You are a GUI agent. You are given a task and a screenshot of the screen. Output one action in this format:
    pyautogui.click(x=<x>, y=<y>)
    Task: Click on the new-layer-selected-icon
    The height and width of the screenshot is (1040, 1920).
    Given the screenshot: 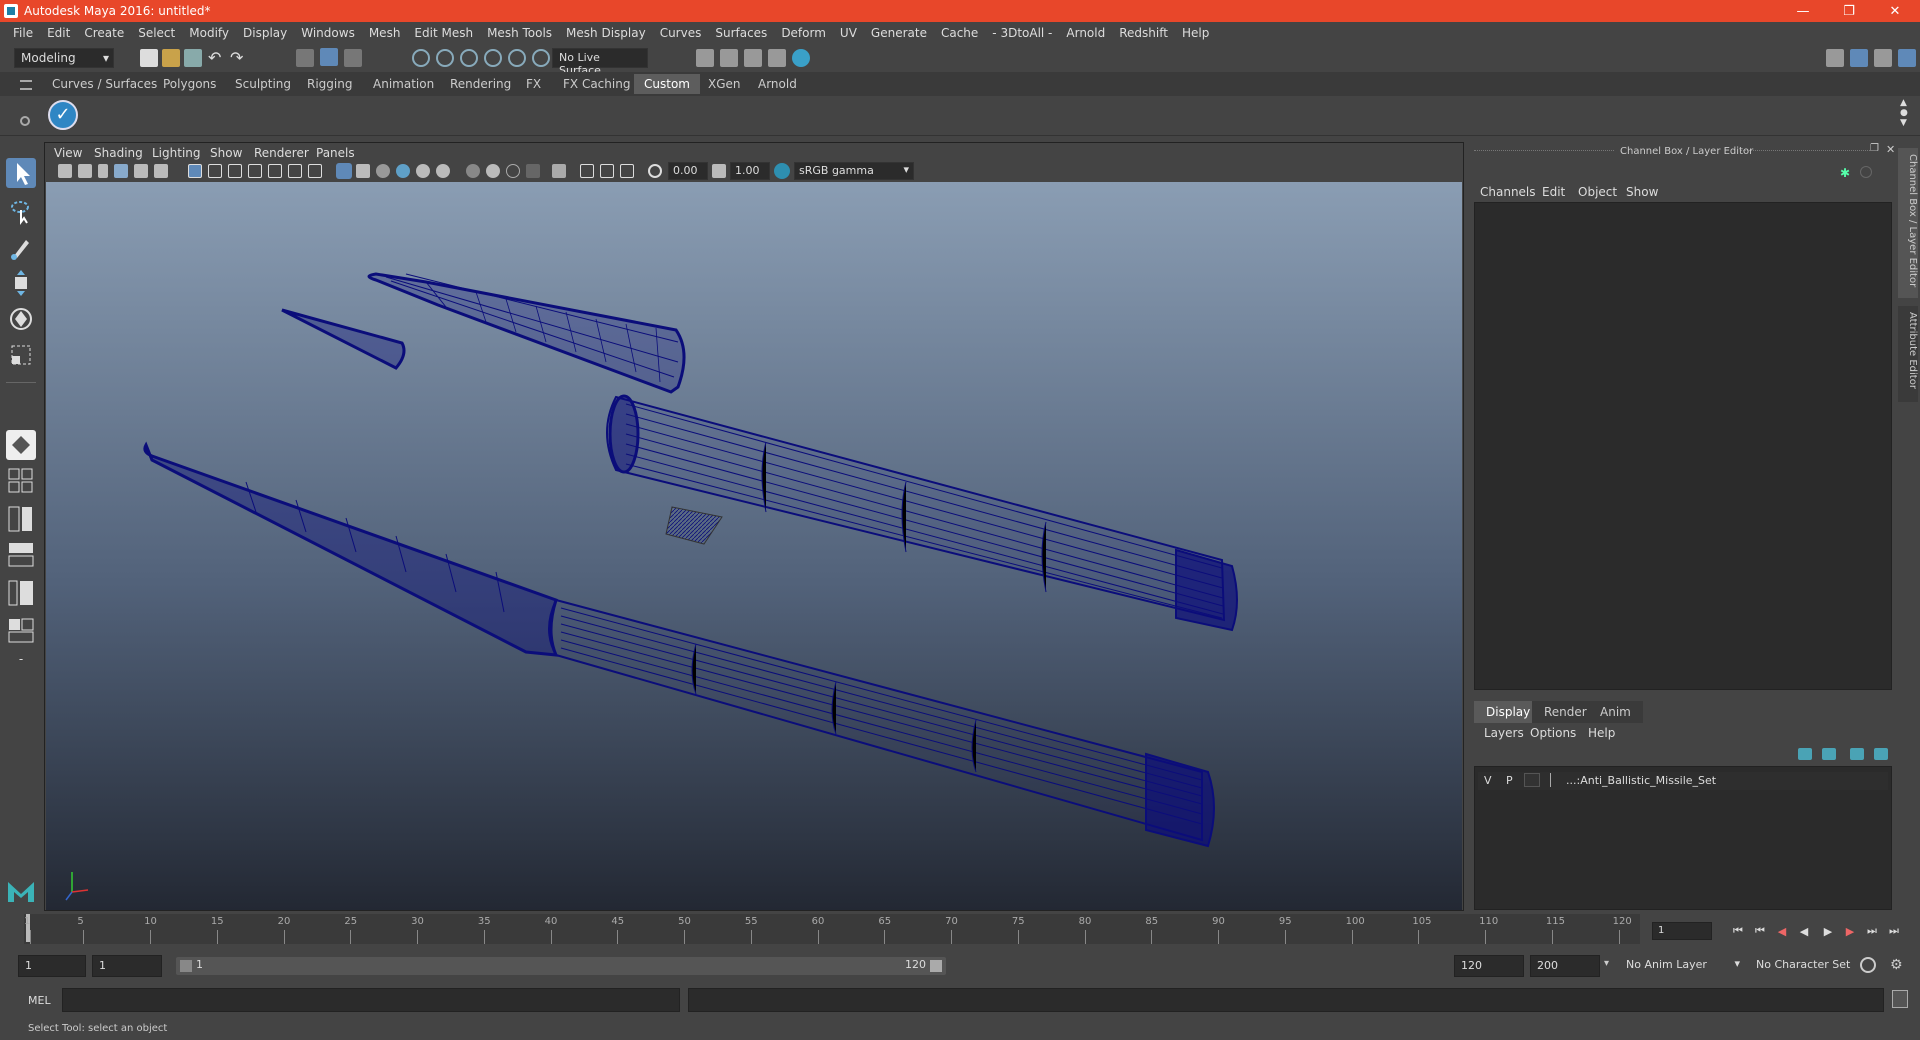 What is the action you would take?
    pyautogui.click(x=1881, y=754)
    